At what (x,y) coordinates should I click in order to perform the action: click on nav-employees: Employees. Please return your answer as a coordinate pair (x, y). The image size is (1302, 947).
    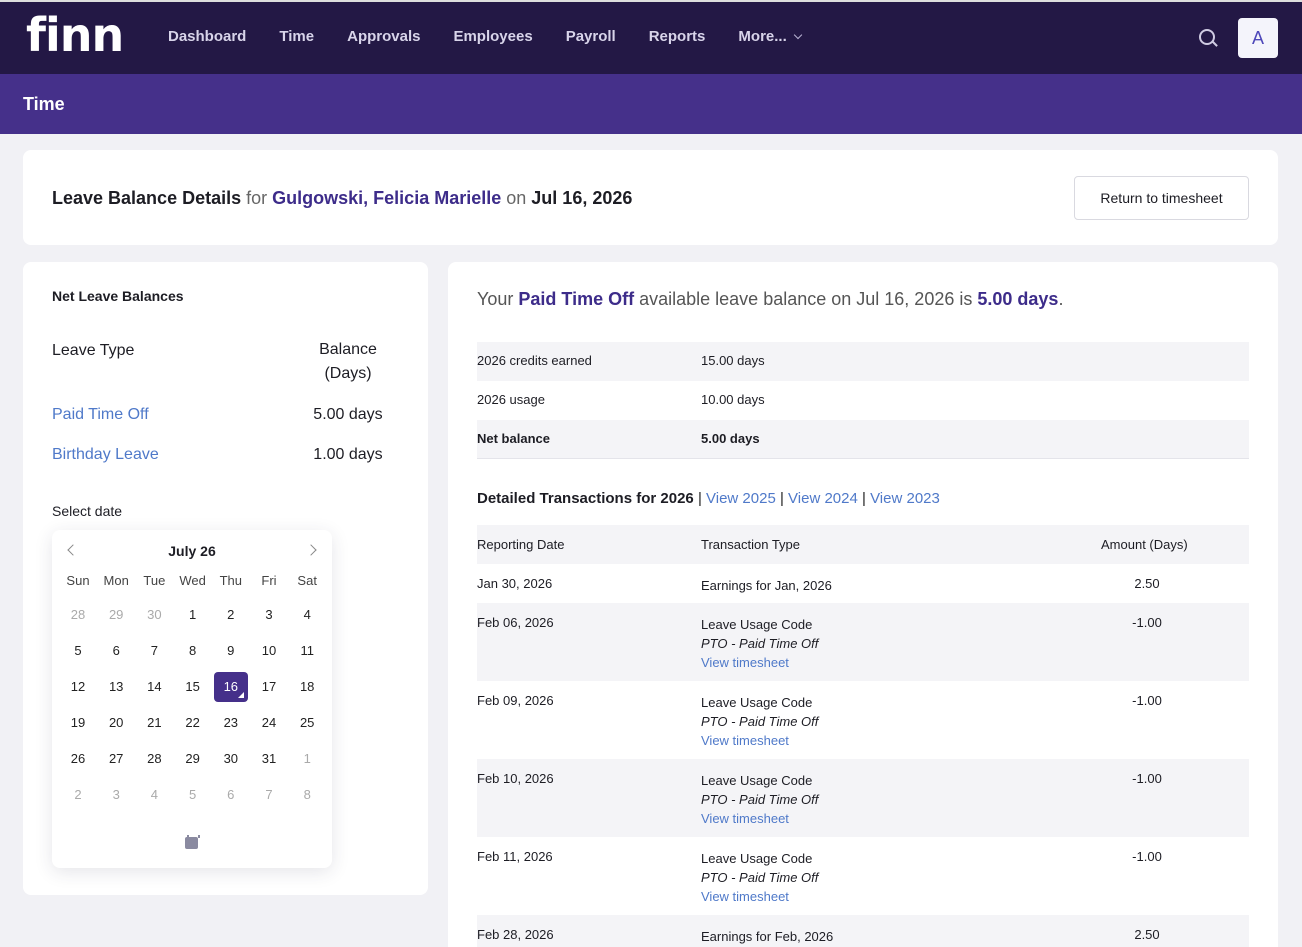
    Looking at the image, I should click on (492, 36).